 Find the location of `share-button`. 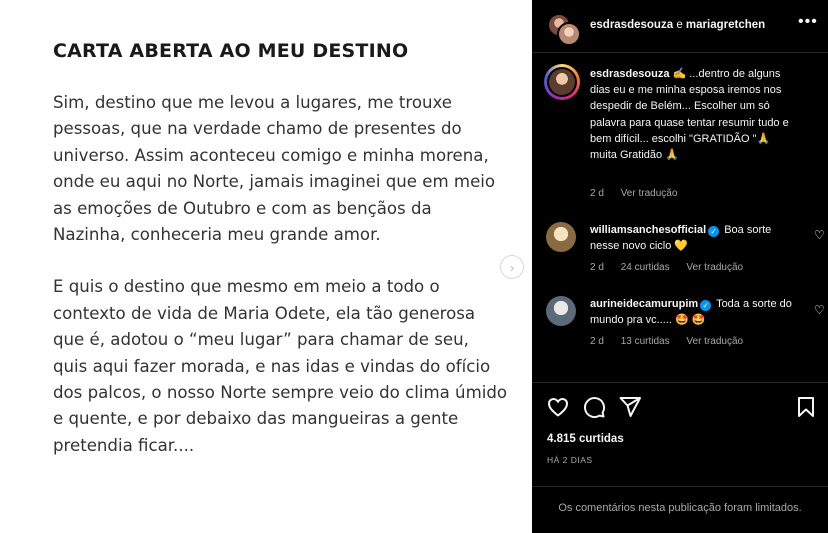

share-button is located at coordinates (630, 407).